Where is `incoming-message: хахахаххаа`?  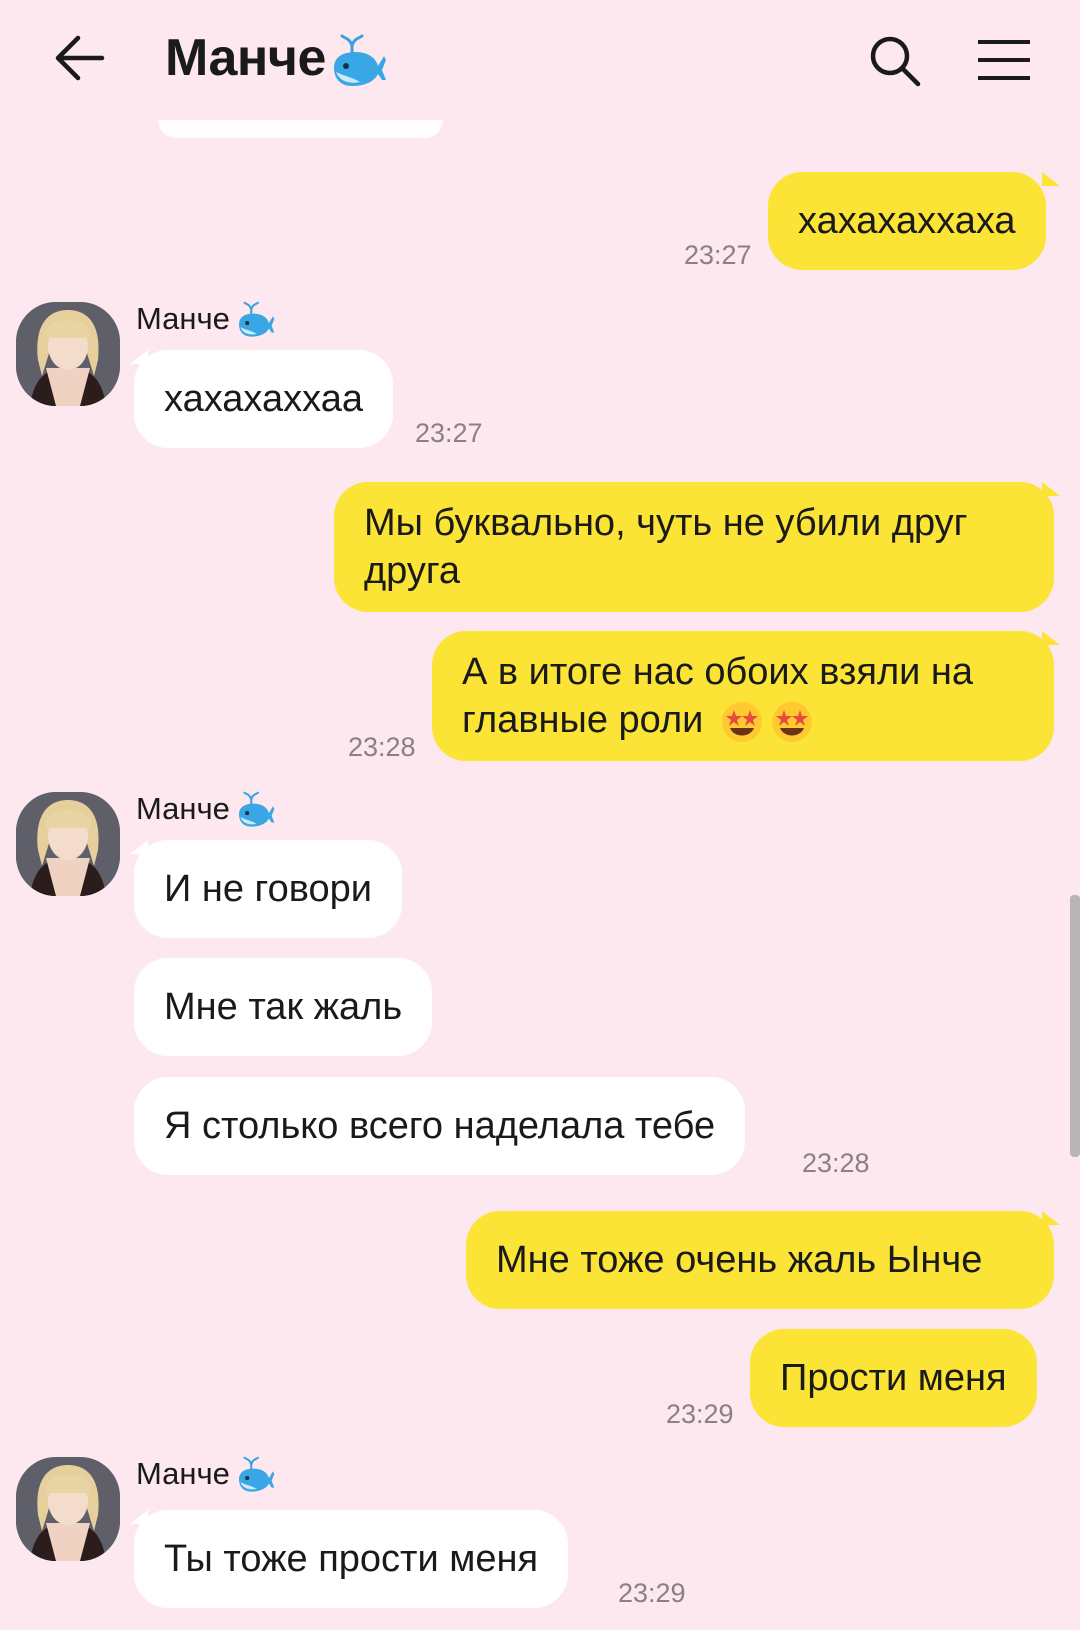 incoming-message: хахахаххаа is located at coordinates (263, 399).